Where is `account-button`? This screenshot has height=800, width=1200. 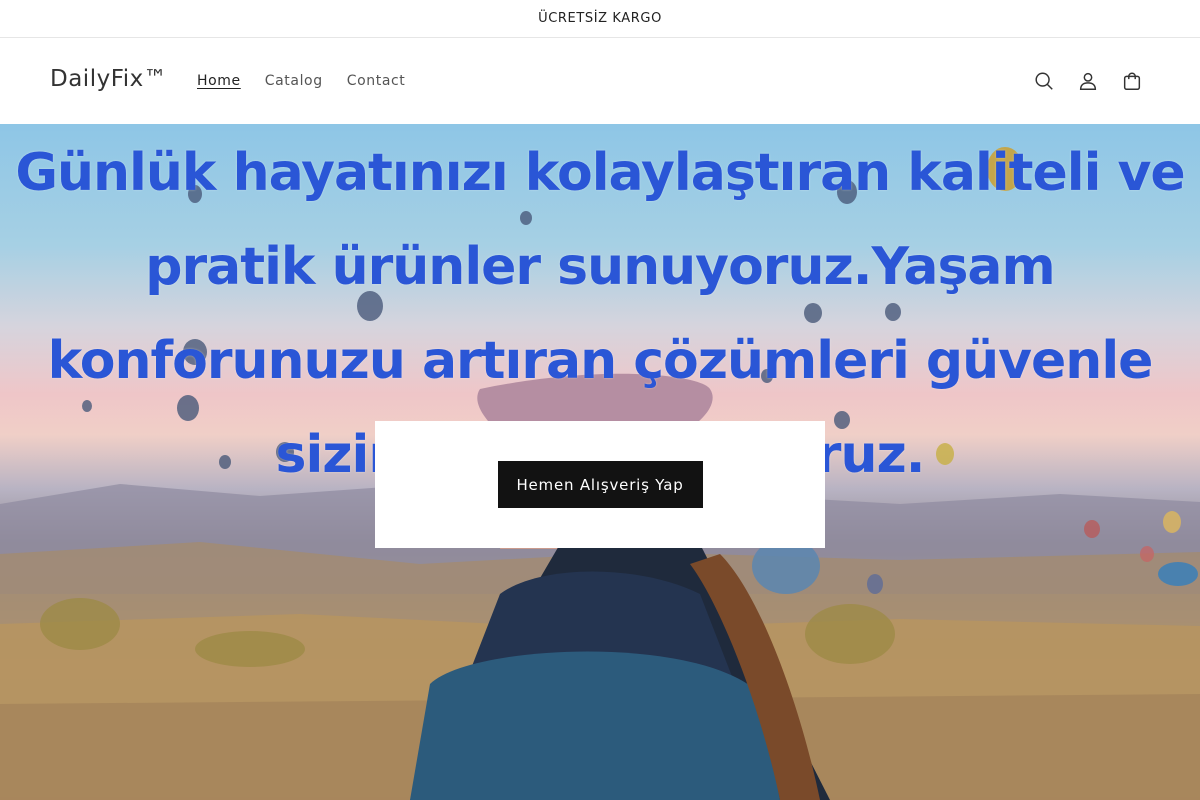
account-button is located at coordinates (1088, 81).